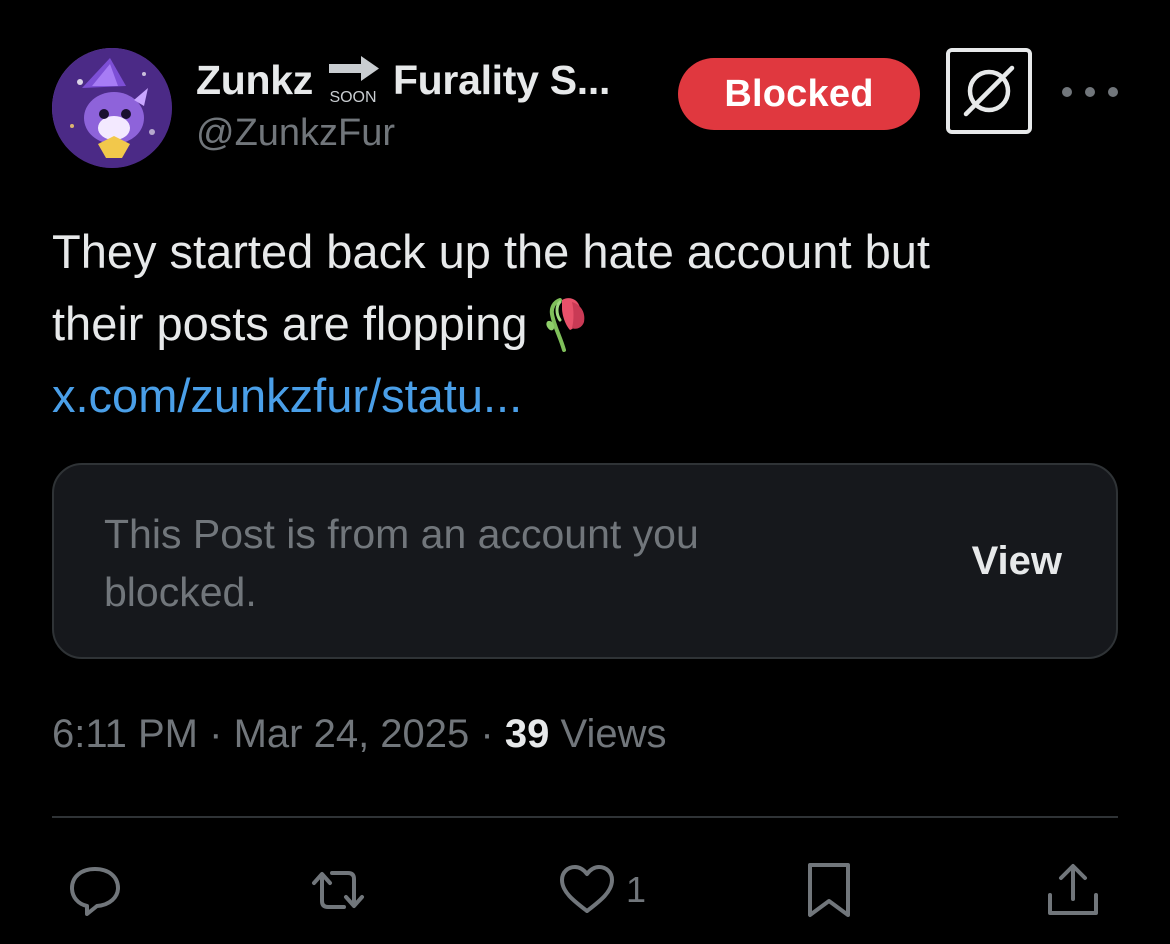 The image size is (1170, 944). Describe the element at coordinates (566, 322) in the screenshot. I see `wilted-flower-icon` at that location.